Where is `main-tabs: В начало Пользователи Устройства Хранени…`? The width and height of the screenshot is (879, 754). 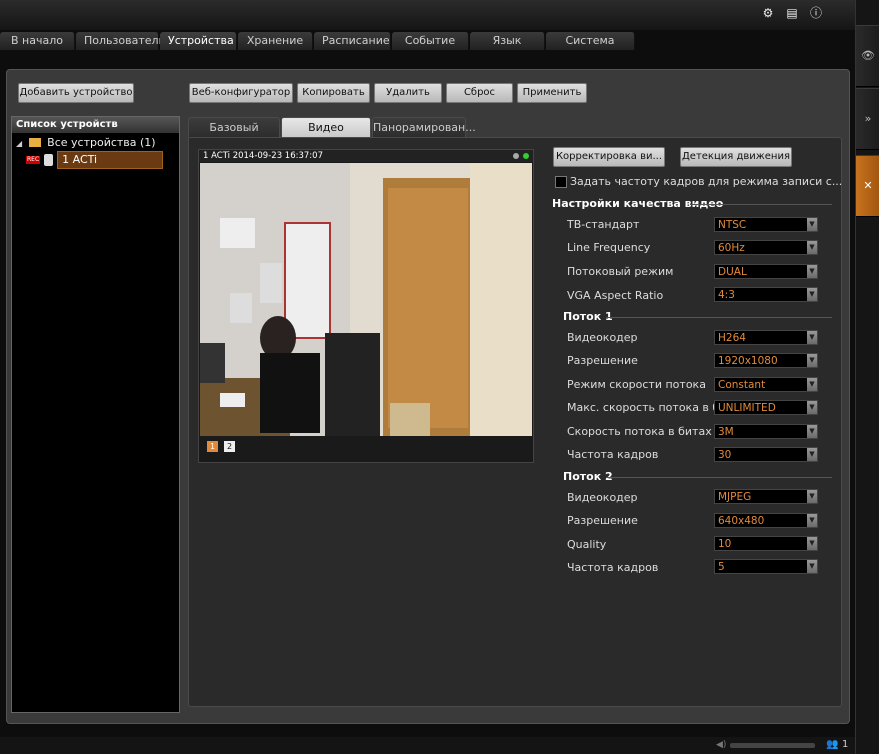
main-tabs: В начало Пользователи Устройства Хранени… is located at coordinates (318, 41).